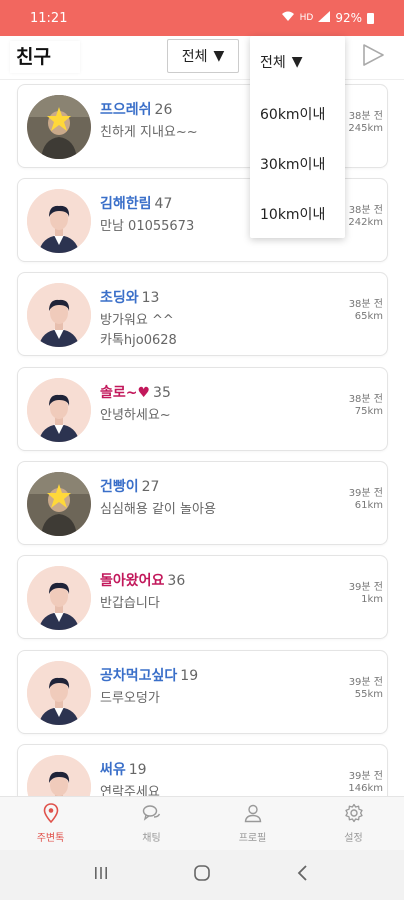 This screenshot has height=900, width=404. I want to click on friend-card: 솔로~♥ 35 안녕하세요~ 38분 전 75km, so click(202, 409).